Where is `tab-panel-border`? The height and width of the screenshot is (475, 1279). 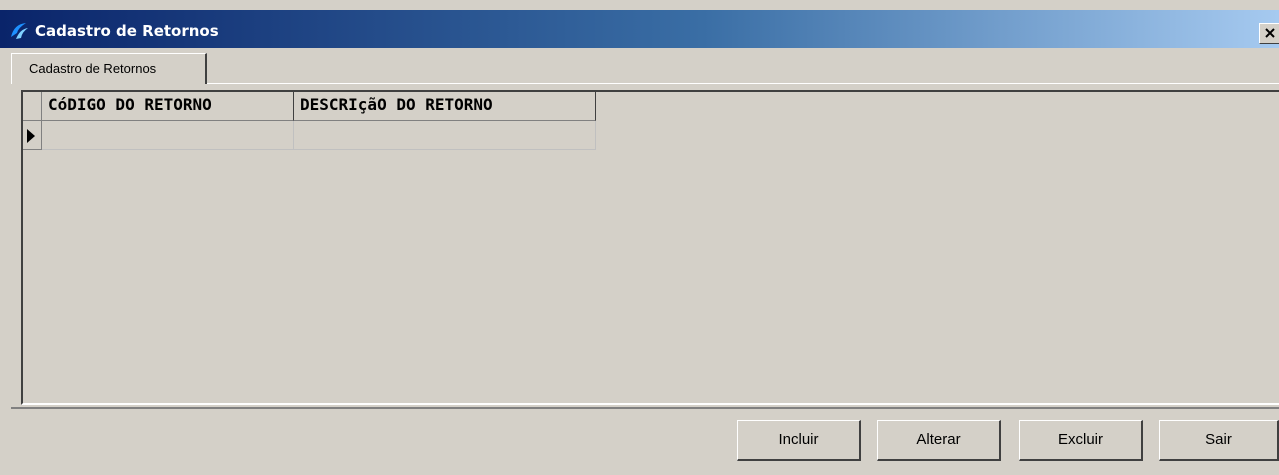
tab-panel-border is located at coordinates (743, 83).